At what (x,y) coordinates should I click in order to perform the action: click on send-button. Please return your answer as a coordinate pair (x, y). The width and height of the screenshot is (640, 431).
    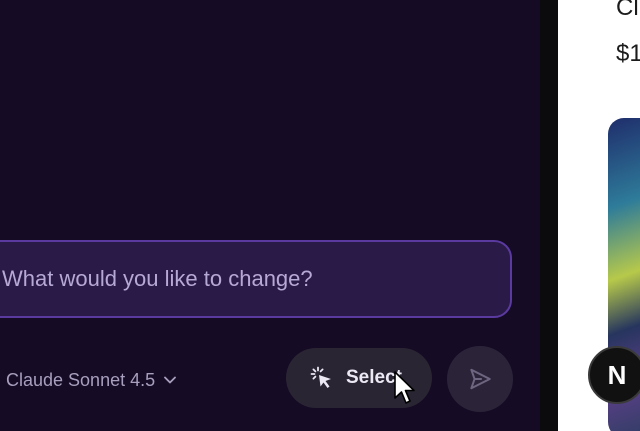
    Looking at the image, I should click on (480, 379).